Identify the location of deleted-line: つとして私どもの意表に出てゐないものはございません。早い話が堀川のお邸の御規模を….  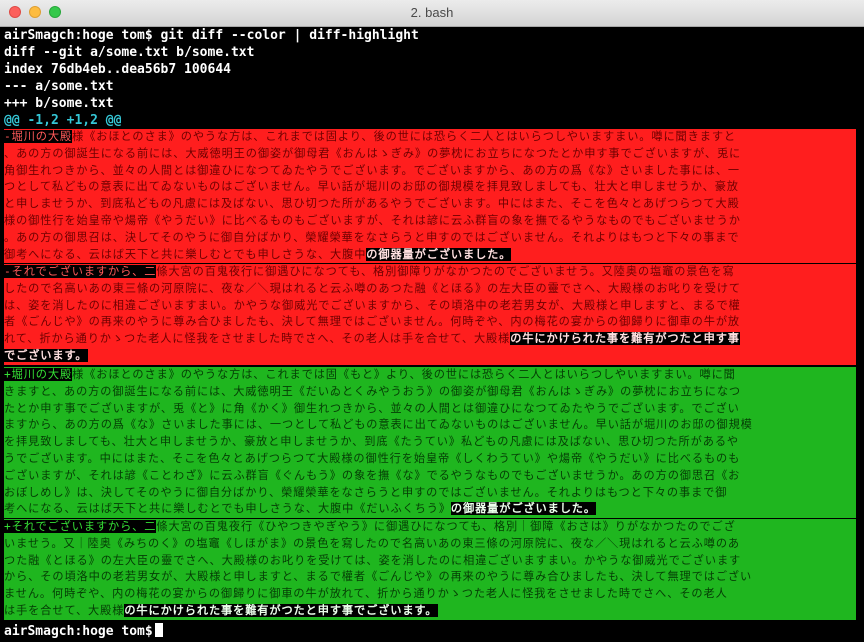
(430, 188).